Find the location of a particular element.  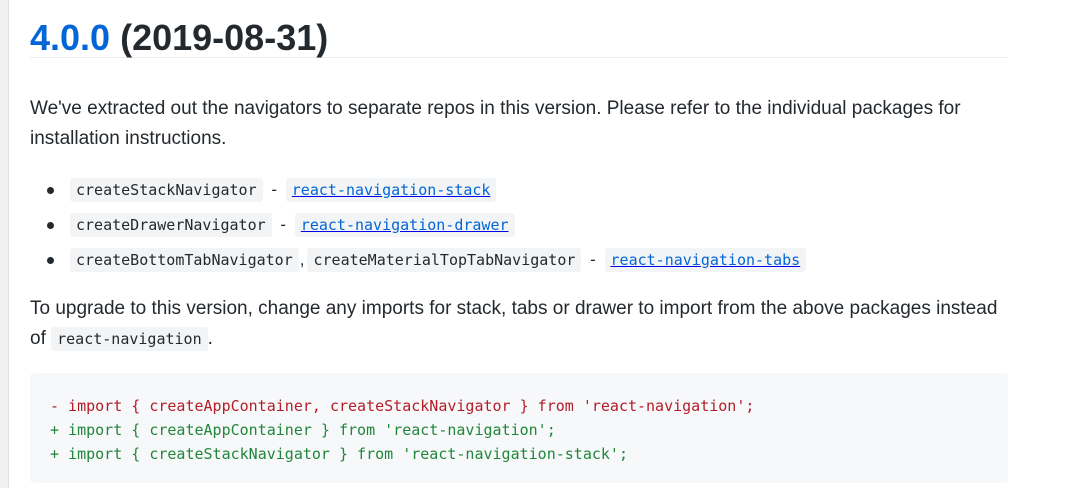

navigator-code: createBottomTabNavigator is located at coordinates (184, 260).